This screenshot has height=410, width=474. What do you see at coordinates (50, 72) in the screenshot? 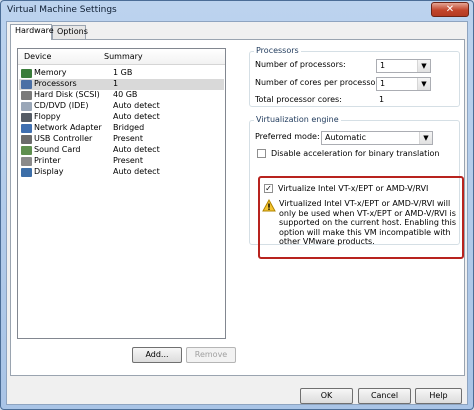
I see `device-name: Memory` at bounding box center [50, 72].